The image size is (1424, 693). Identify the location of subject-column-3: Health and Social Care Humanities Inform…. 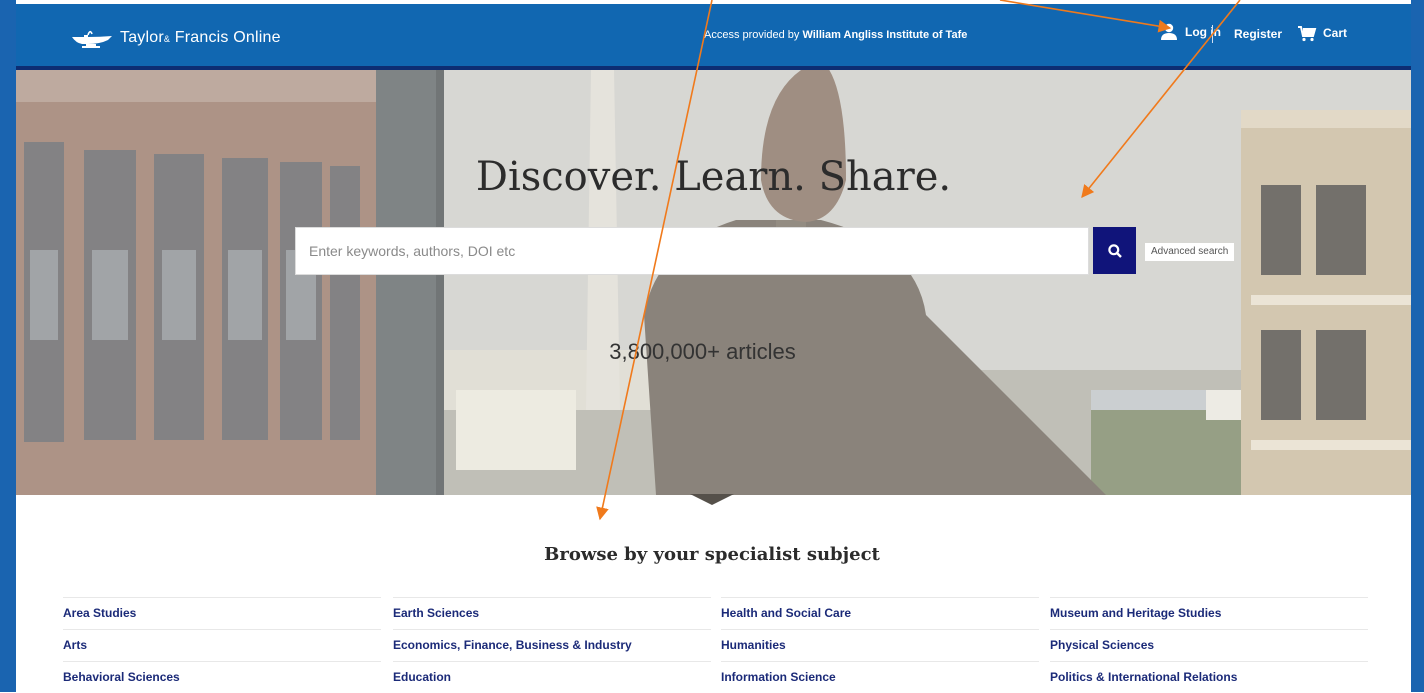
(880, 645).